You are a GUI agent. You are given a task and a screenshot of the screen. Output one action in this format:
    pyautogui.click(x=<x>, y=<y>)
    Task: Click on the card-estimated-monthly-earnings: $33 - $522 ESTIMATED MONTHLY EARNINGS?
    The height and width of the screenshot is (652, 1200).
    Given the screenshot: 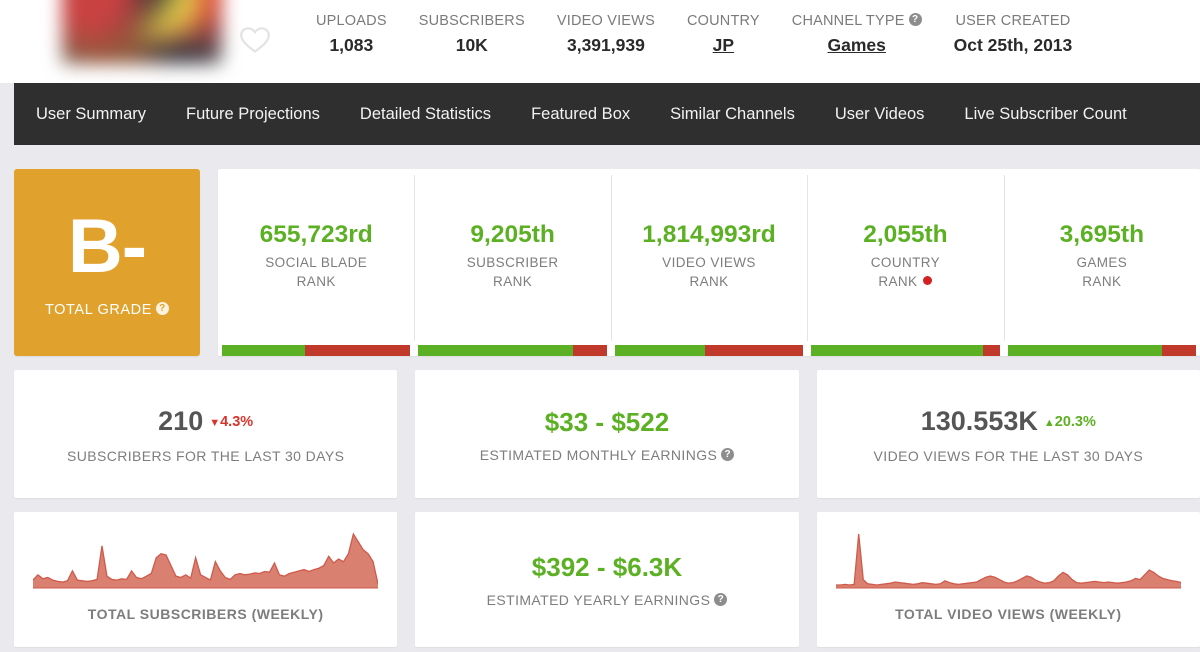 What is the action you would take?
    pyautogui.click(x=607, y=434)
    